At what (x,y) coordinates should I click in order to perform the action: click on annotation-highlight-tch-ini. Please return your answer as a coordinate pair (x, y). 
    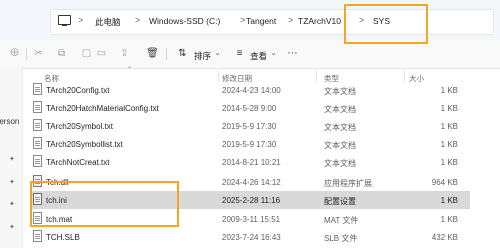
    Looking at the image, I should click on (104, 204).